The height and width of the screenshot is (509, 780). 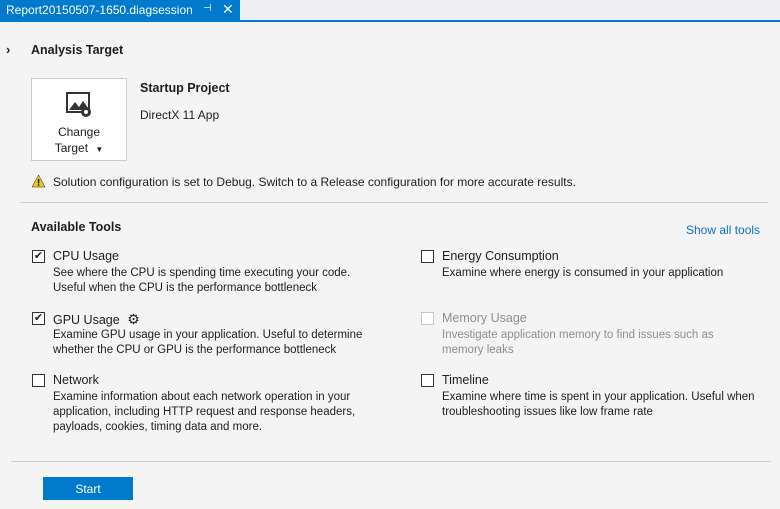 I want to click on dropdown-arrow-icon: ▼, so click(x=99, y=149).